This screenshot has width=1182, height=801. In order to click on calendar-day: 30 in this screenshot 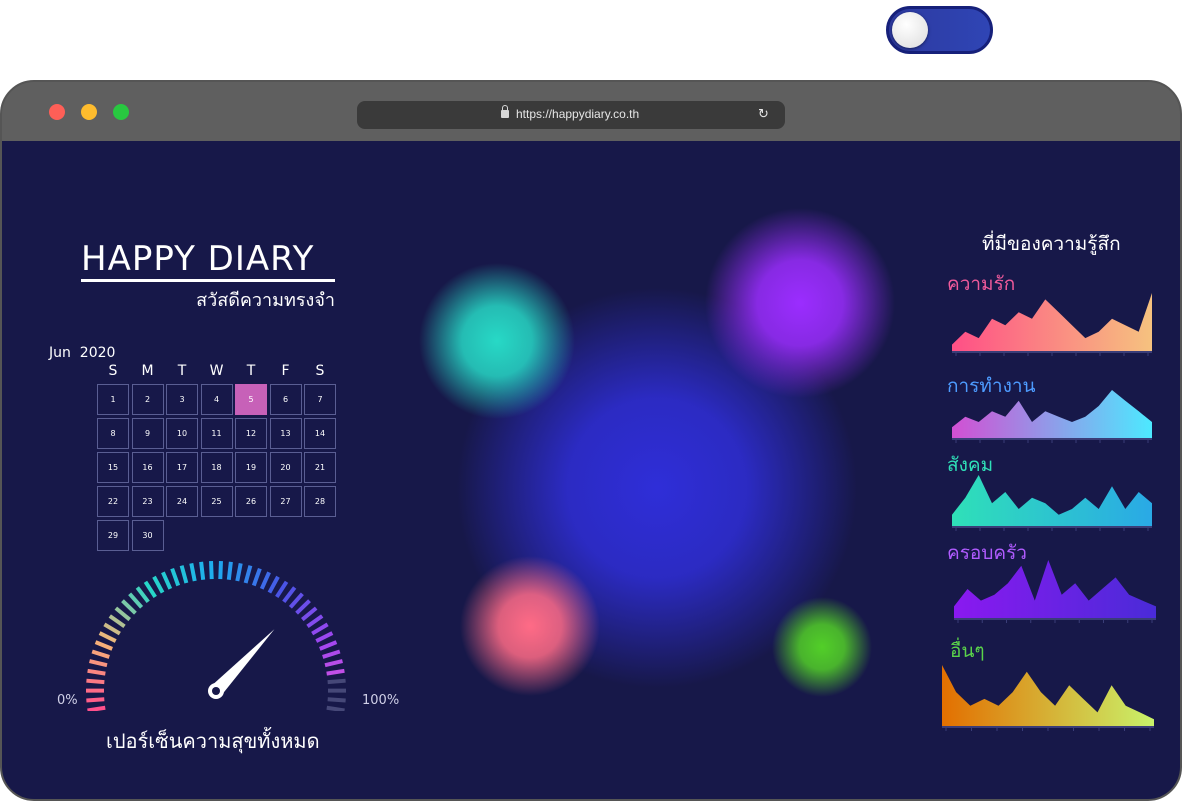, I will do `click(147, 535)`.